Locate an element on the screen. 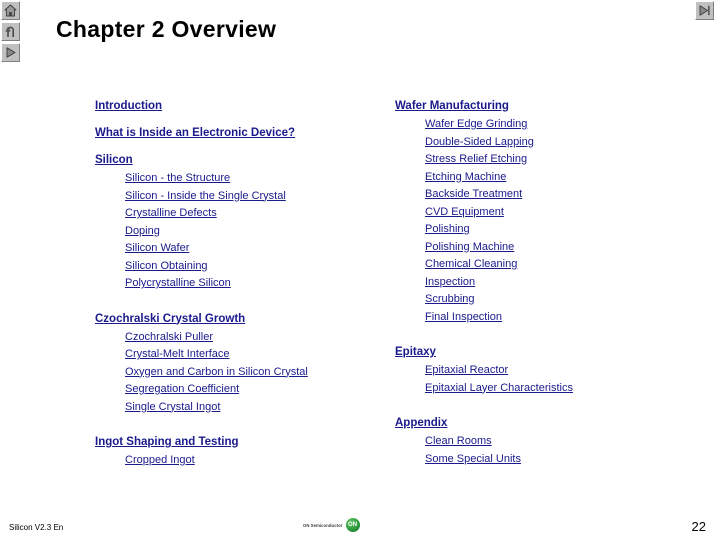  toc-section: Introduction is located at coordinates (235, 106).